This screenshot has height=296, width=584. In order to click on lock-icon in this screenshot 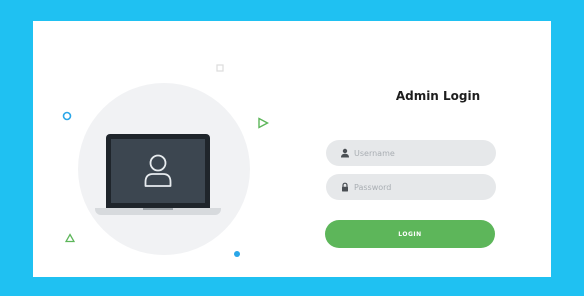, I will do `click(345, 187)`.